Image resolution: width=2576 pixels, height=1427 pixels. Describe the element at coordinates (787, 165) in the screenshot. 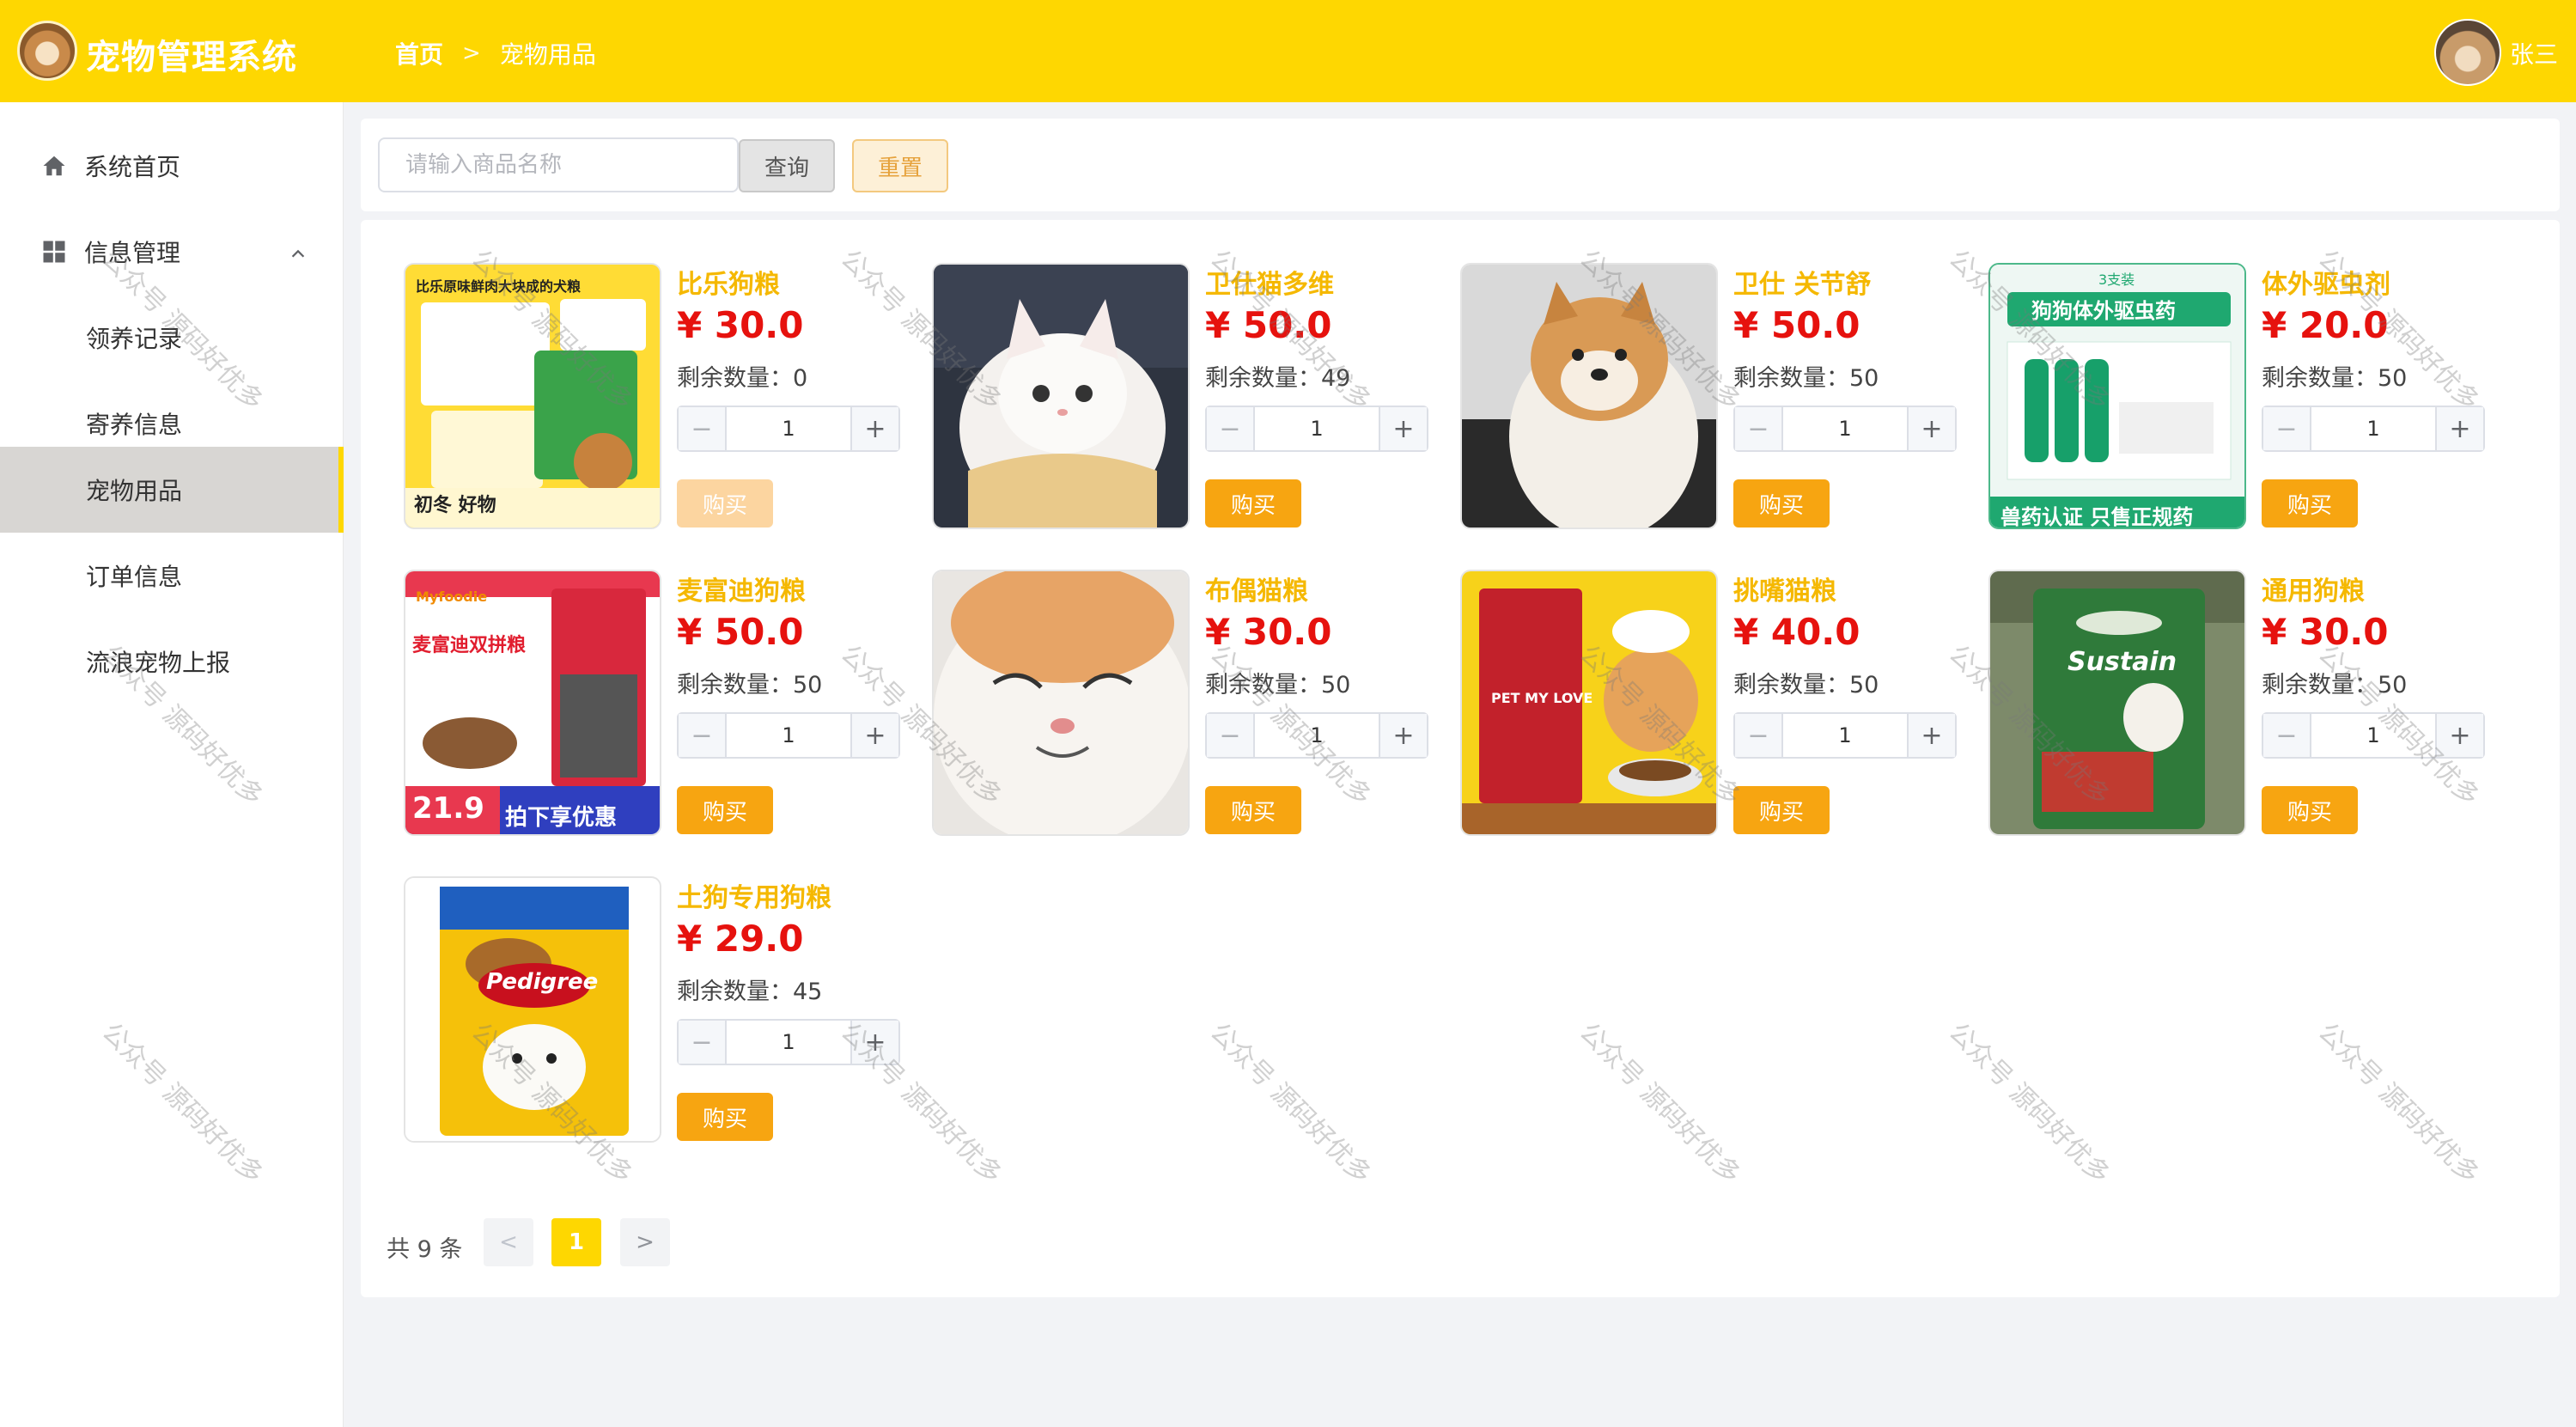

I see `query-button: 查询` at that location.